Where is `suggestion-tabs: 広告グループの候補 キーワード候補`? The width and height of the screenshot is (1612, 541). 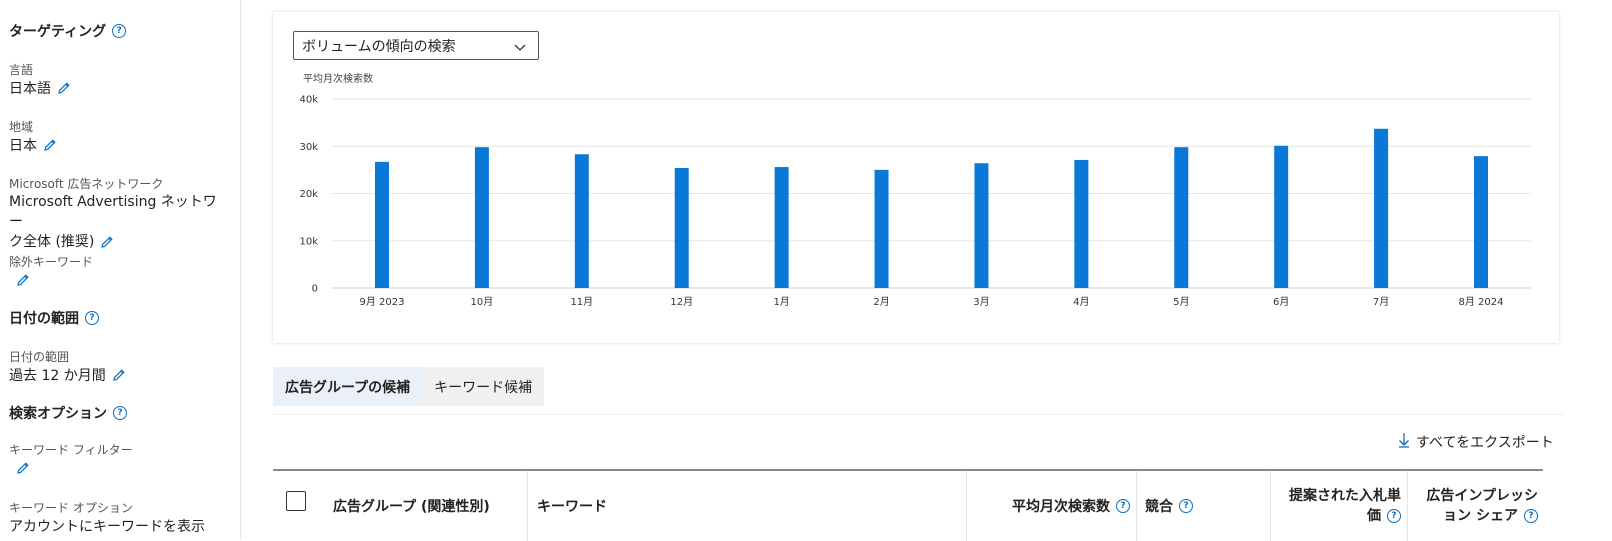
suggestion-tabs: 広告グループの候補 キーワード候補 is located at coordinates (409, 386).